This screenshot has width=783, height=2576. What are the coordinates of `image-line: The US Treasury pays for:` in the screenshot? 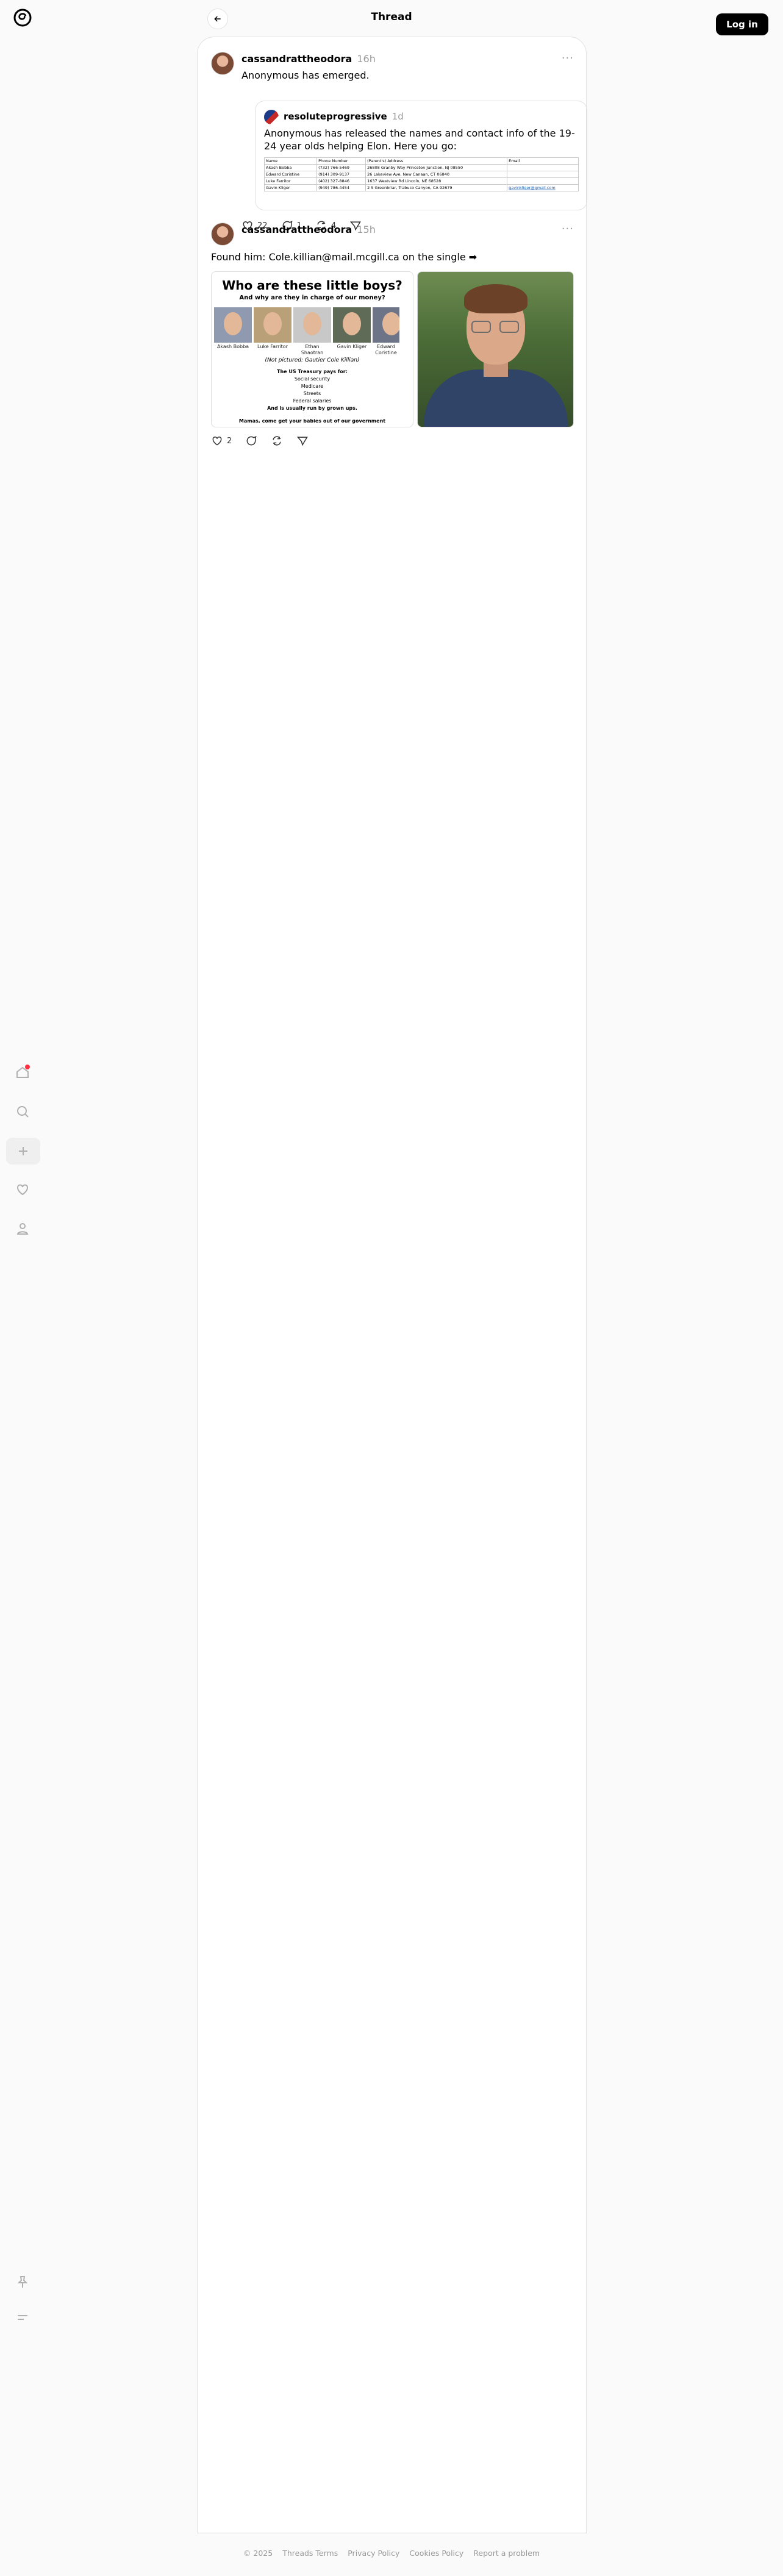 It's located at (313, 372).